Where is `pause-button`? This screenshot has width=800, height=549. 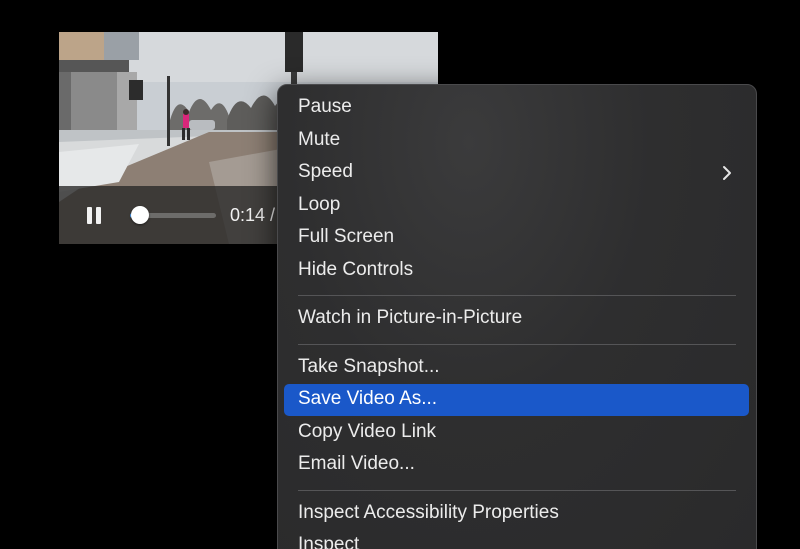
pause-button is located at coordinates (94, 216).